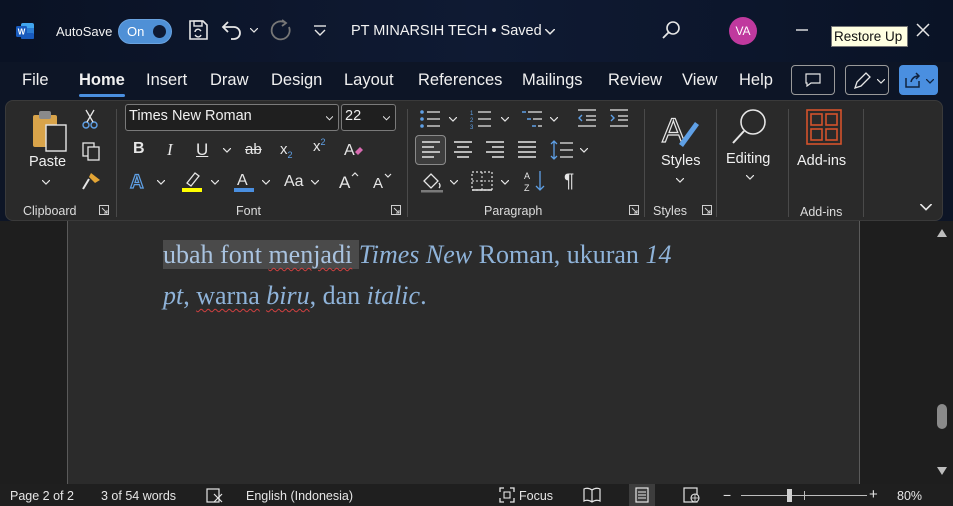 This screenshot has height=506, width=953. What do you see at coordinates (672, 30) in the screenshot?
I see `search-icon` at bounding box center [672, 30].